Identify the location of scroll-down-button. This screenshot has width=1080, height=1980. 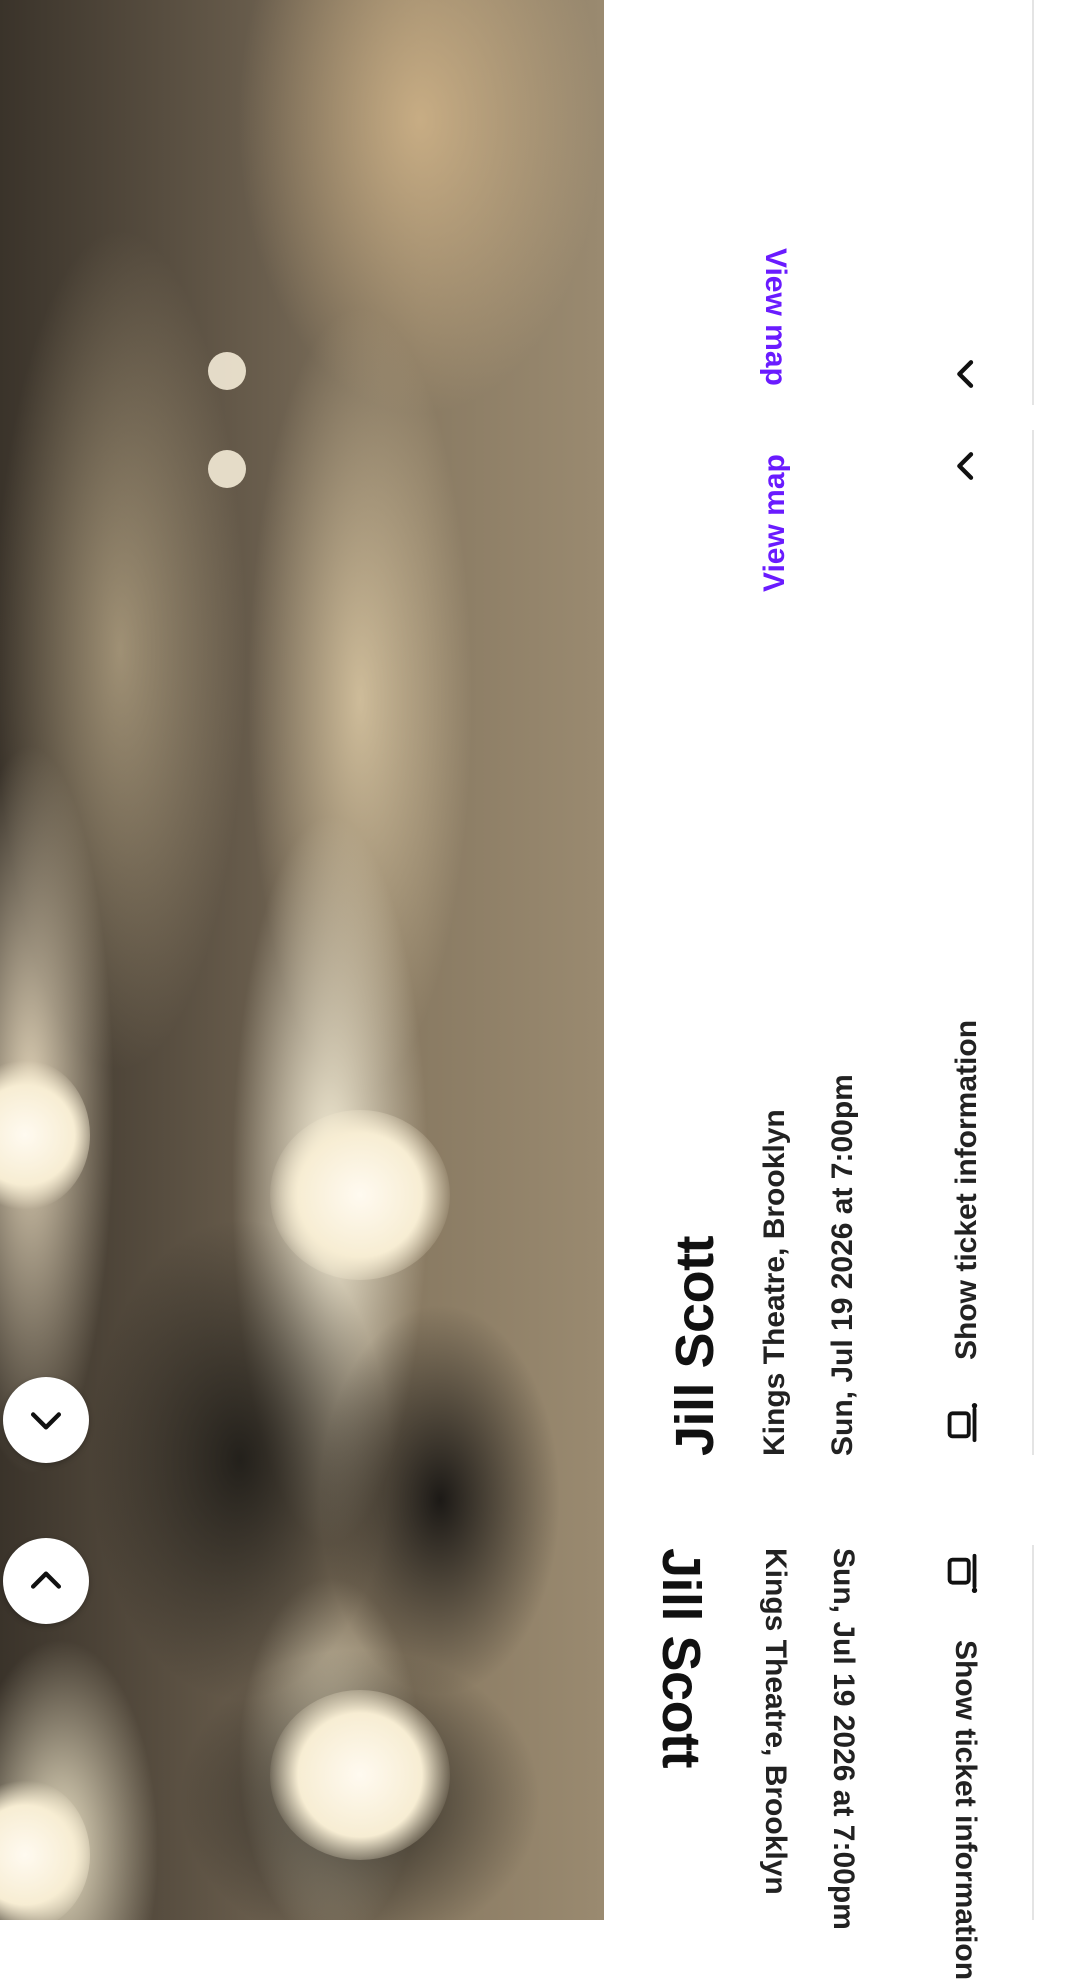
(46, 1420).